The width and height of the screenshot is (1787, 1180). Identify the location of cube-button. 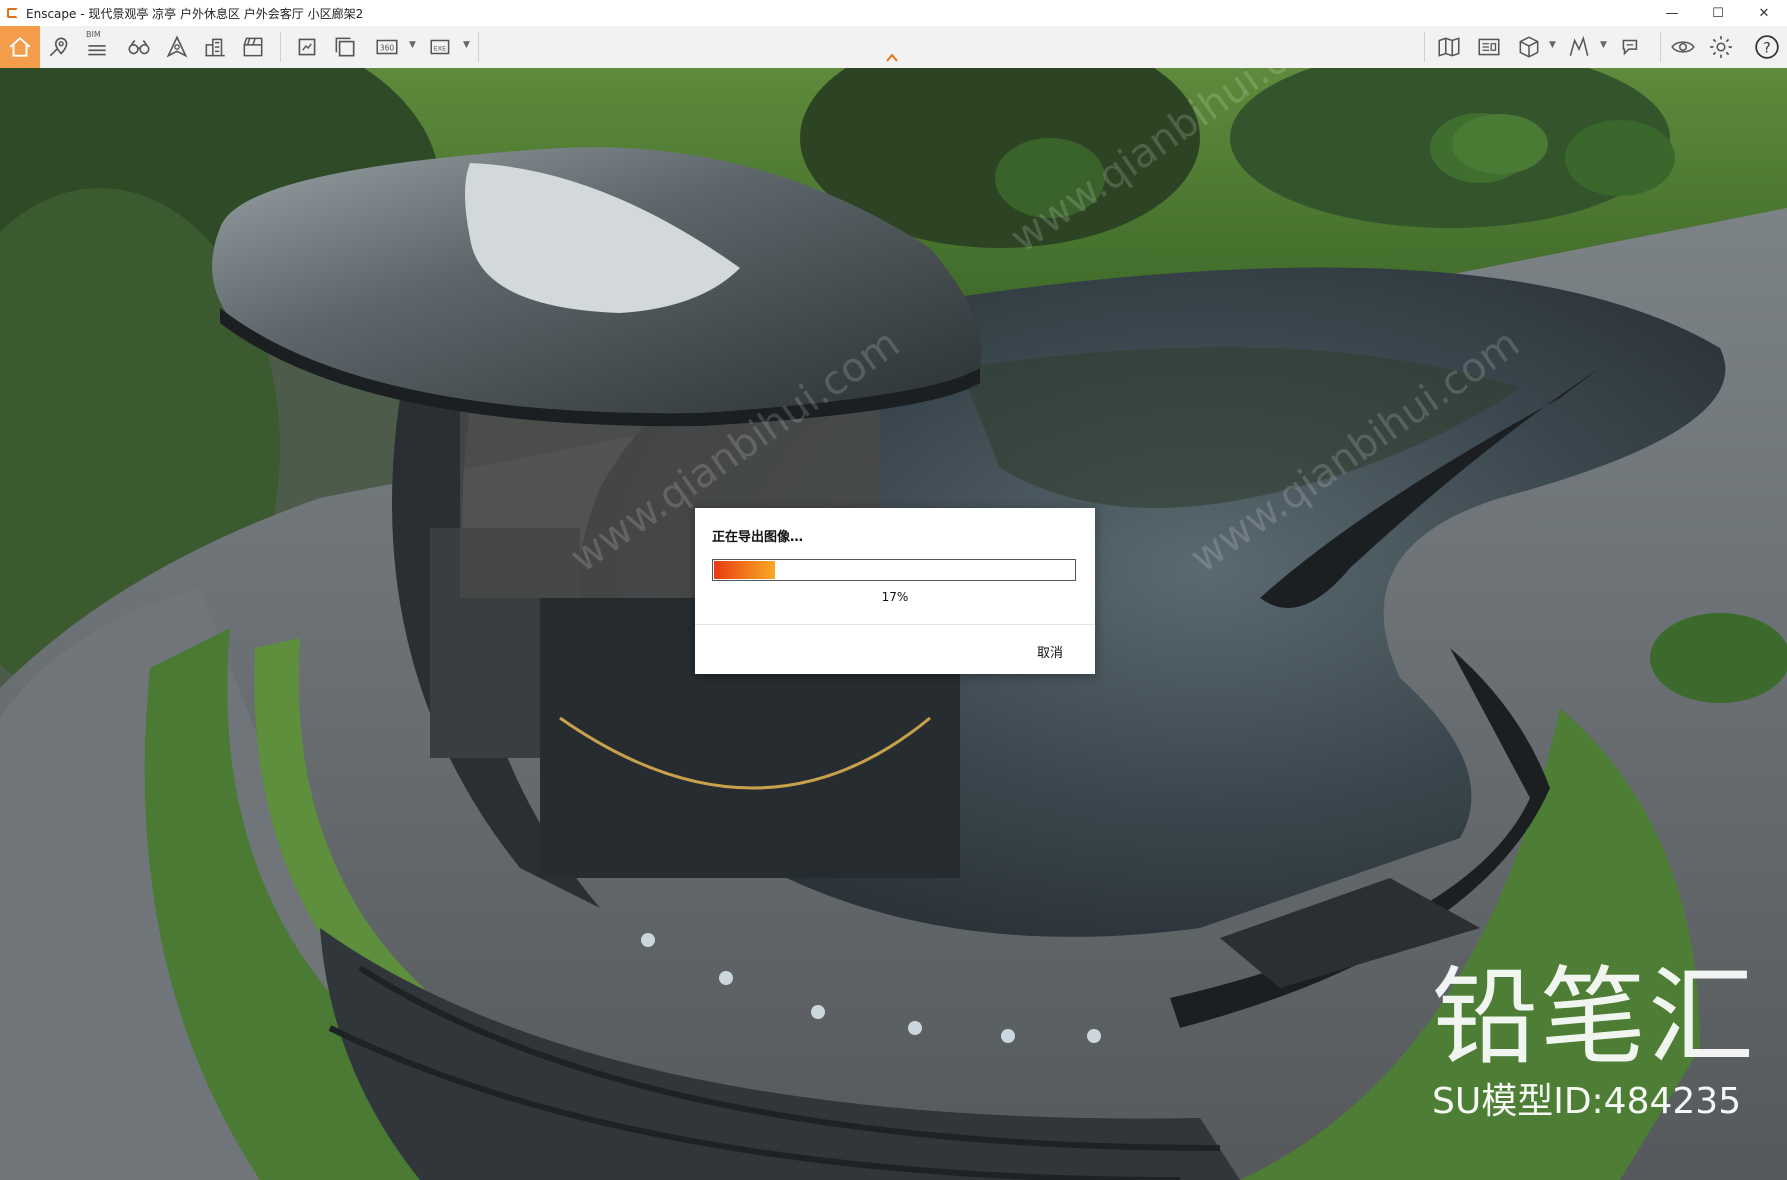
(1529, 47).